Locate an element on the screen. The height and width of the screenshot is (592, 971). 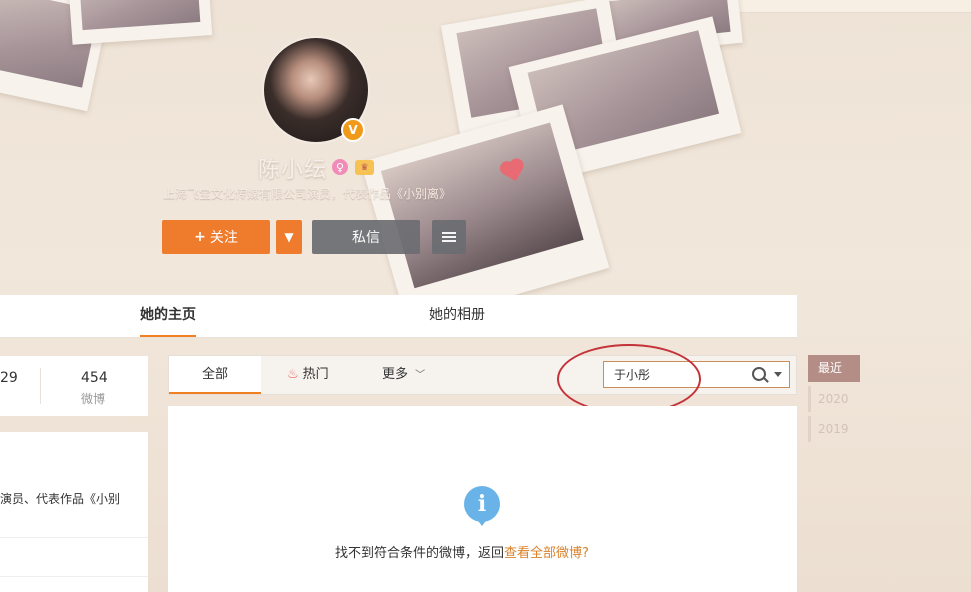
follow-button: + 关注 is located at coordinates (216, 237).